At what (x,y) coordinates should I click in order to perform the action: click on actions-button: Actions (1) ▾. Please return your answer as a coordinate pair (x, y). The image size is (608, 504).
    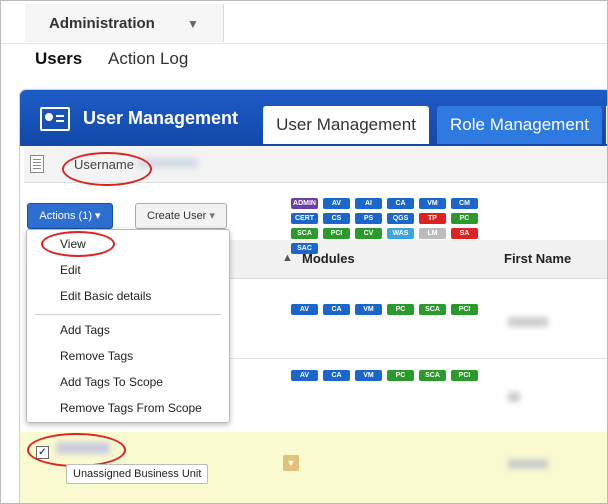
    Looking at the image, I should click on (70, 216).